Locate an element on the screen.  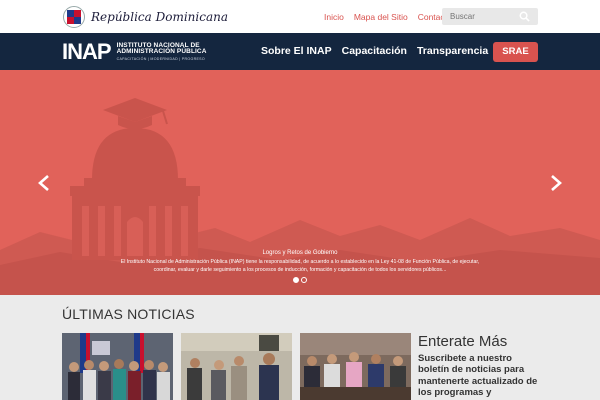
government-logo: República Dominicana is located at coordinates (145, 17).